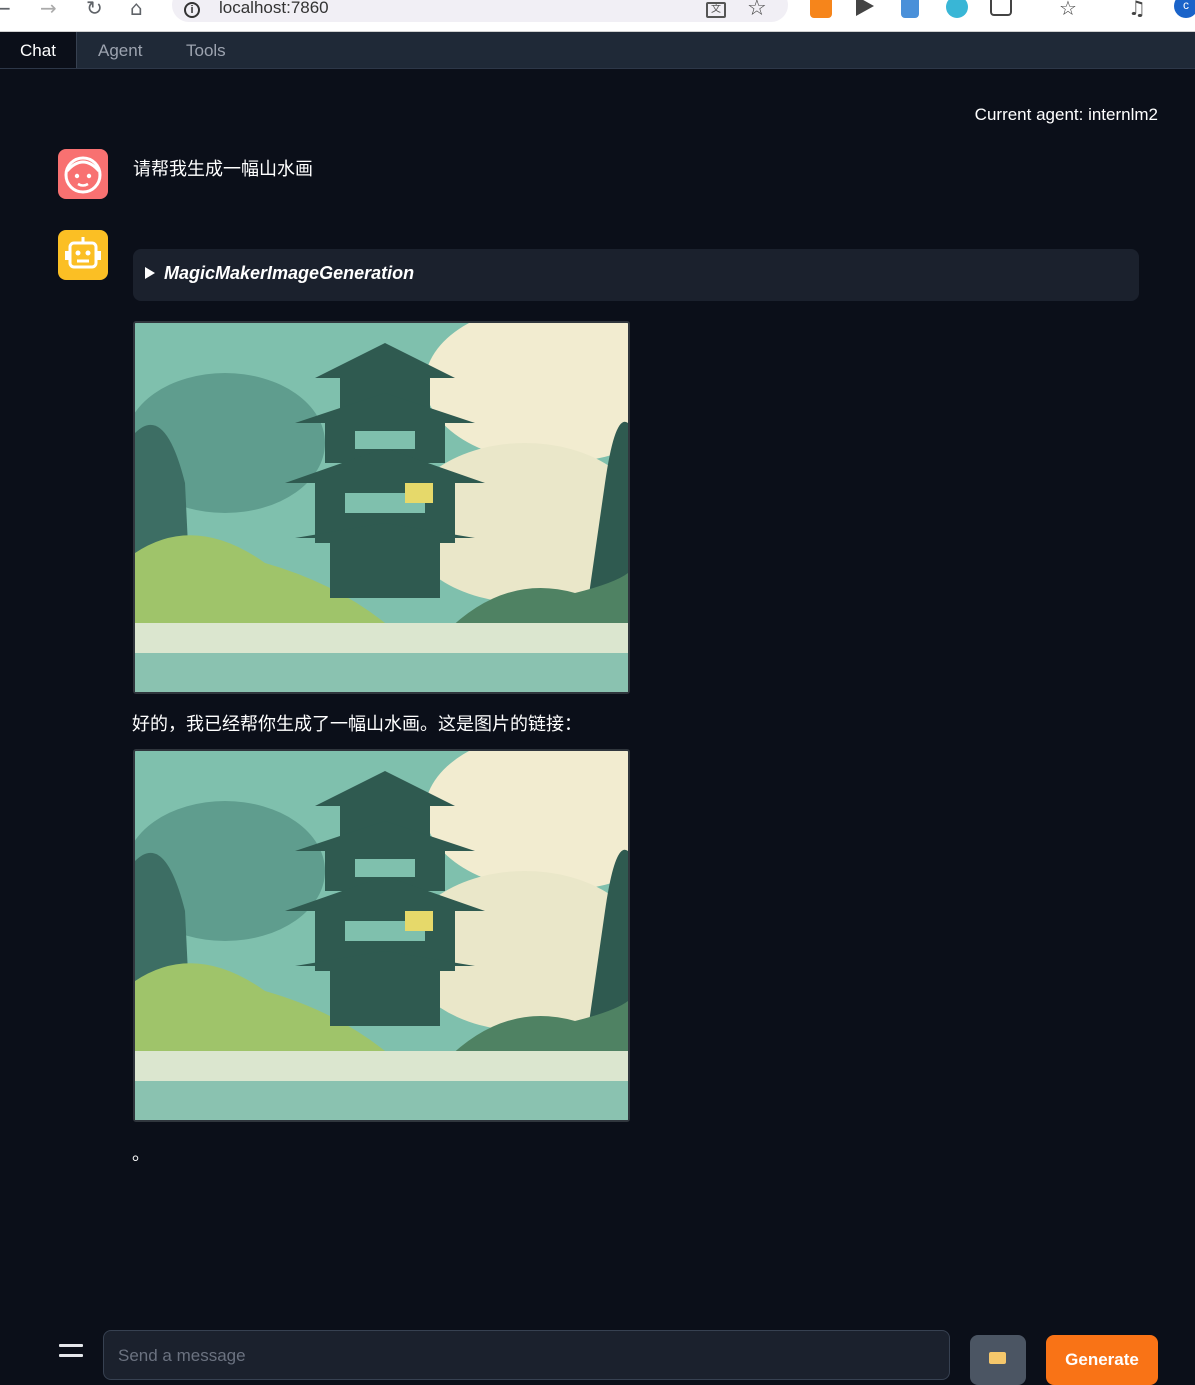  Describe the element at coordinates (274, 8) in the screenshot. I see `url-text: localhost:7860` at that location.